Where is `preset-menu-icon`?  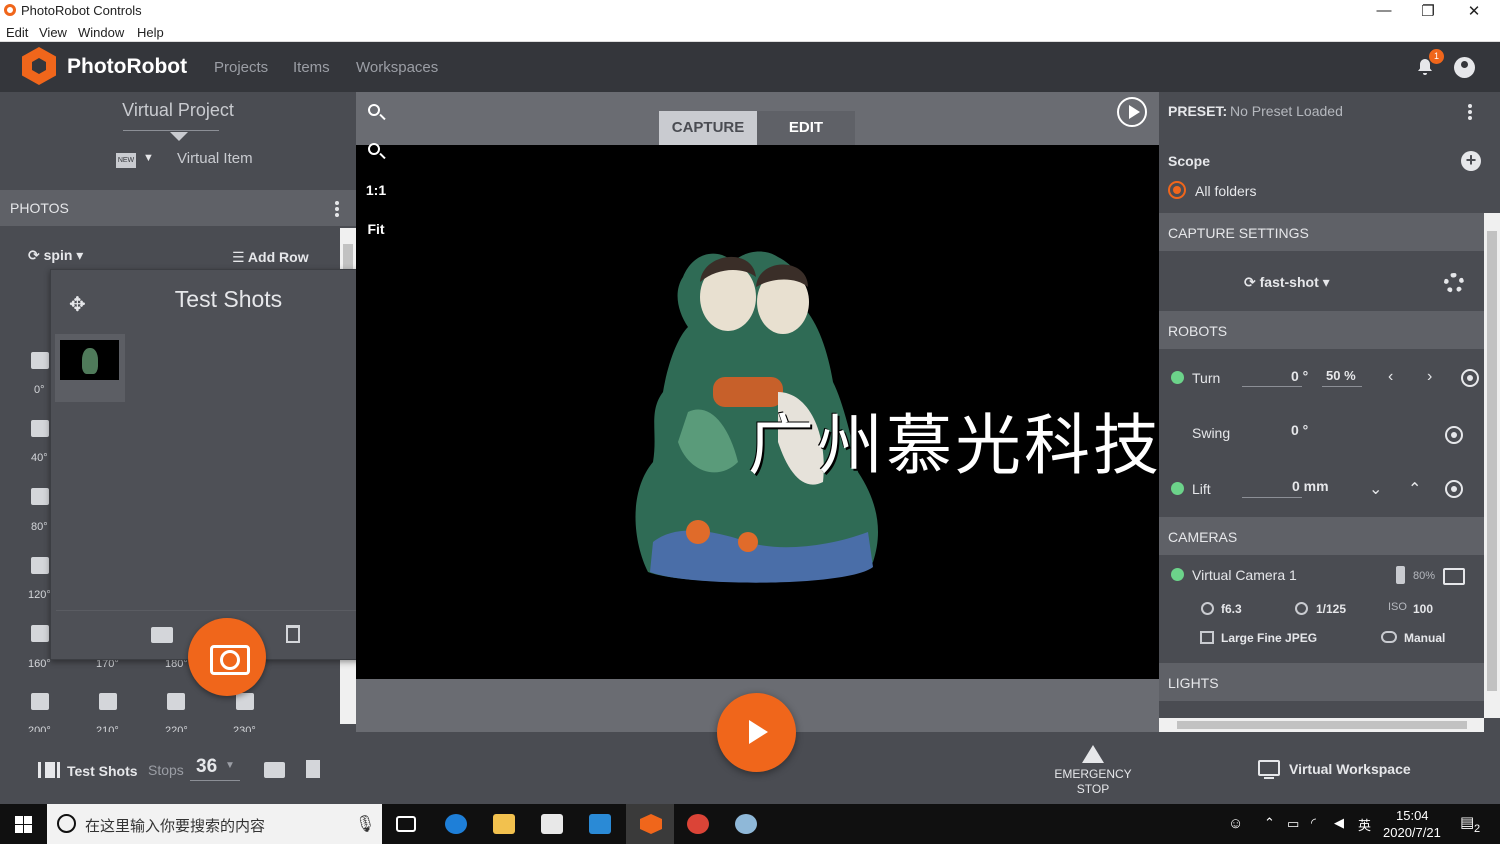 preset-menu-icon is located at coordinates (1470, 112).